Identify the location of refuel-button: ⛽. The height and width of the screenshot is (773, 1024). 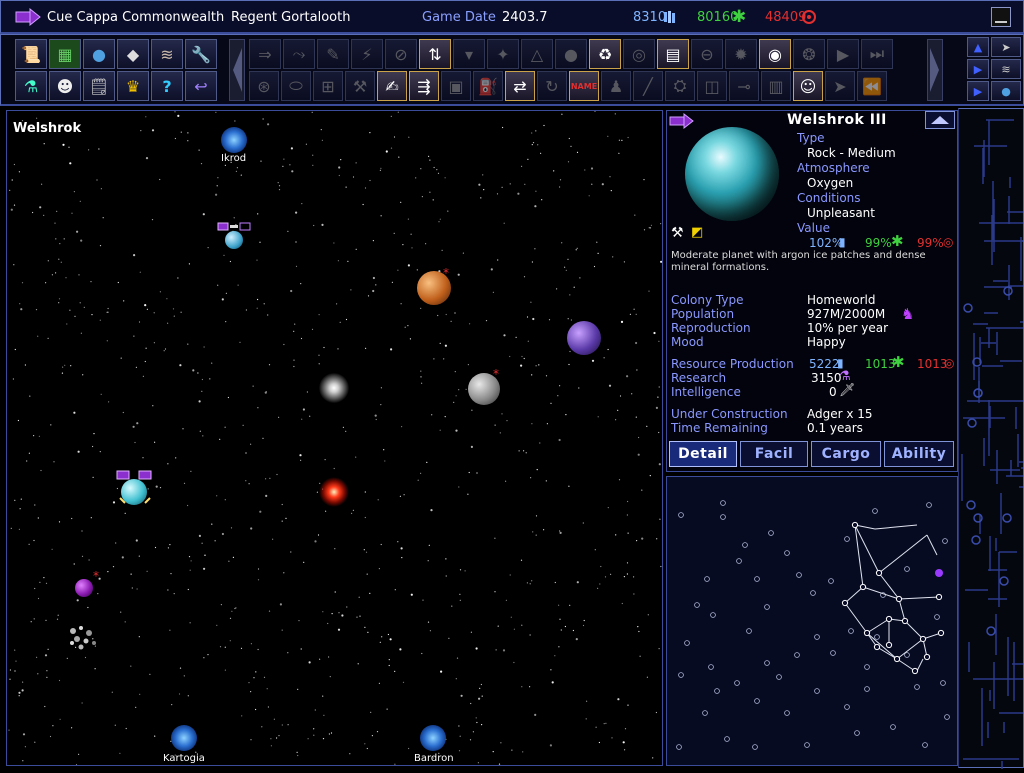
(488, 86).